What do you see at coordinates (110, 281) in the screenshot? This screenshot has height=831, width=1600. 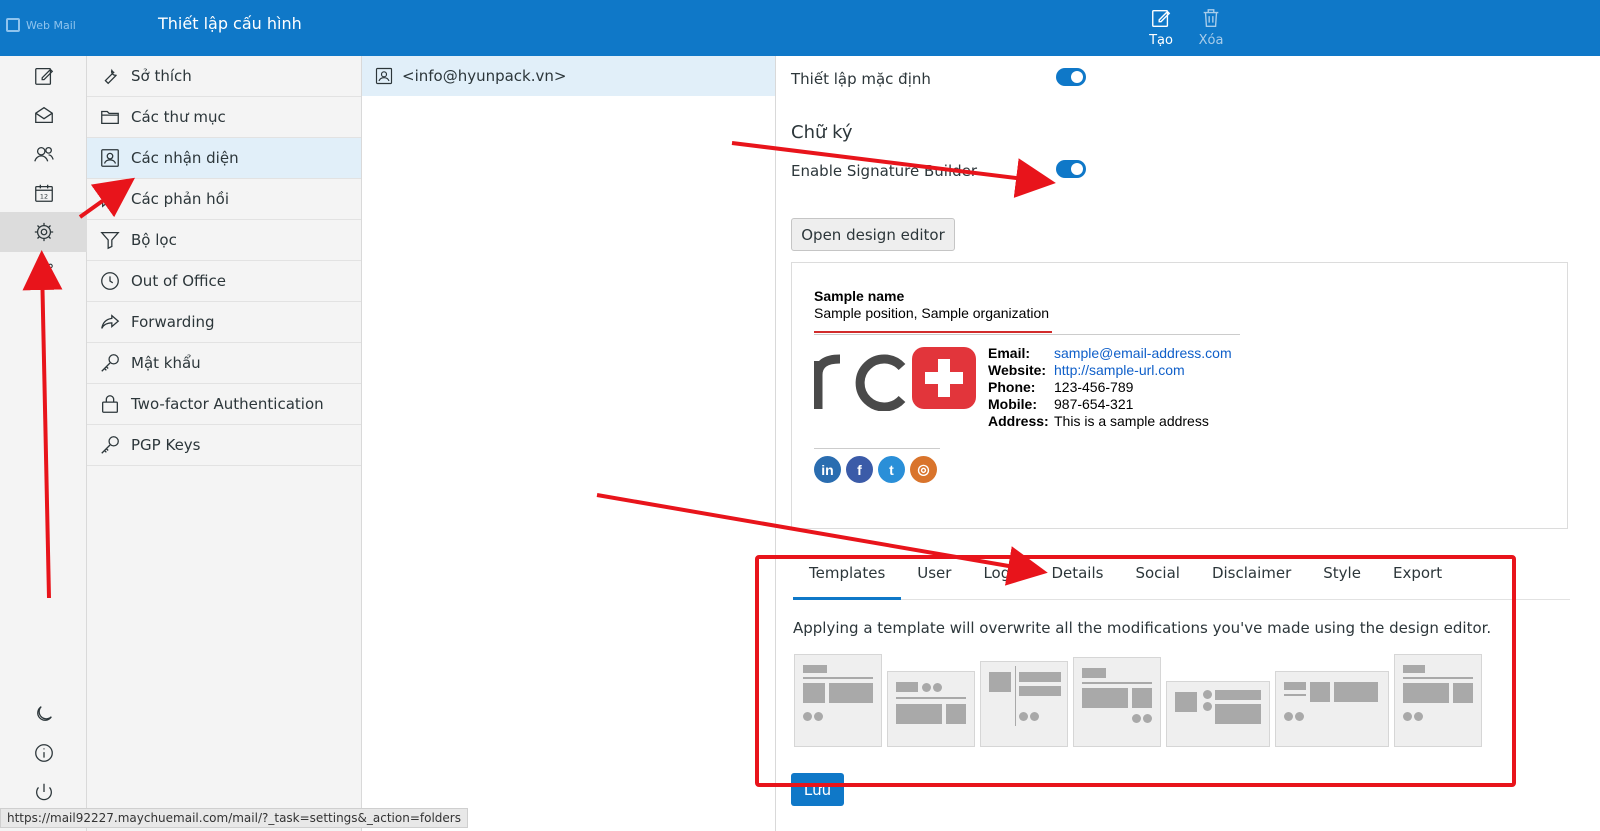 I see `clock-icon` at bounding box center [110, 281].